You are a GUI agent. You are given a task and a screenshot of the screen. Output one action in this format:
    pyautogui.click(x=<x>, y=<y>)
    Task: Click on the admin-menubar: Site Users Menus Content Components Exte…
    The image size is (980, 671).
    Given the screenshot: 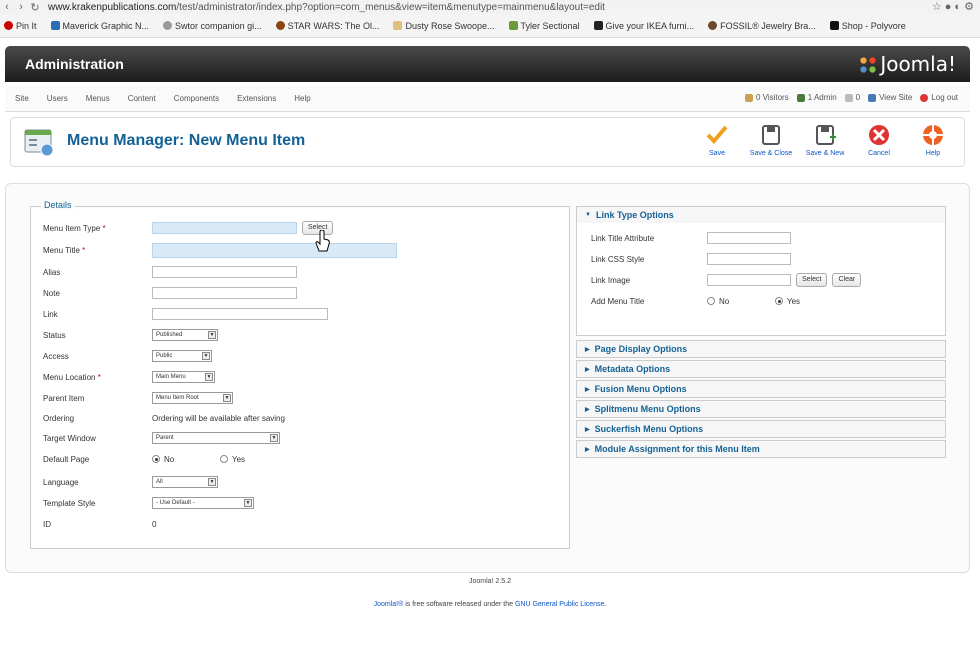 What is the action you would take?
    pyautogui.click(x=487, y=99)
    